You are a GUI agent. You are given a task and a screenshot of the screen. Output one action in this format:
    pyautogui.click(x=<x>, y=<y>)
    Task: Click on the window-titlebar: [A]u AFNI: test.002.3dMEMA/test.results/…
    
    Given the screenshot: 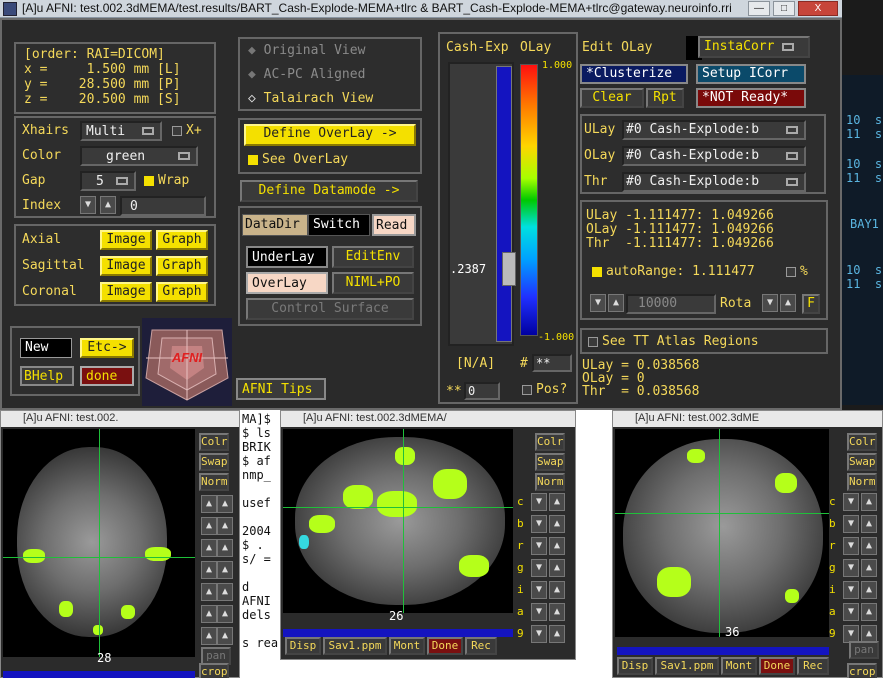 What is the action you would take?
    pyautogui.click(x=421, y=9)
    